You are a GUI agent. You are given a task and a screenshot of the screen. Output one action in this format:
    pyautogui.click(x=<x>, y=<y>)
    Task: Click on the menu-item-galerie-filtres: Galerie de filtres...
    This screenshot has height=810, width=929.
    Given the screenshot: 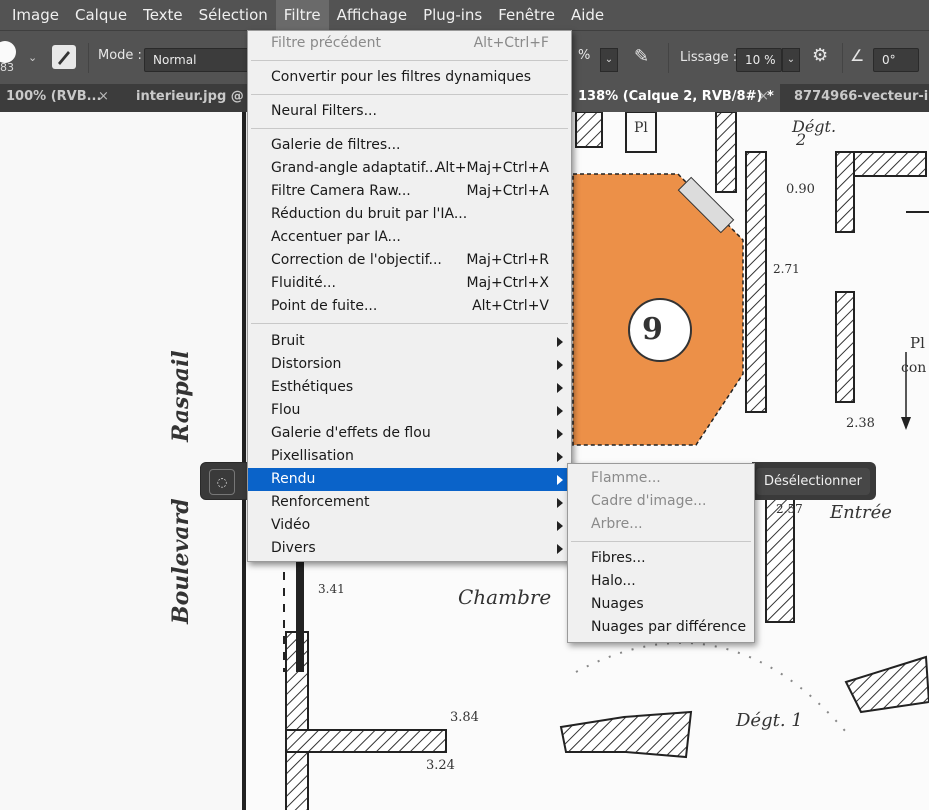 What is the action you would take?
    pyautogui.click(x=409, y=145)
    